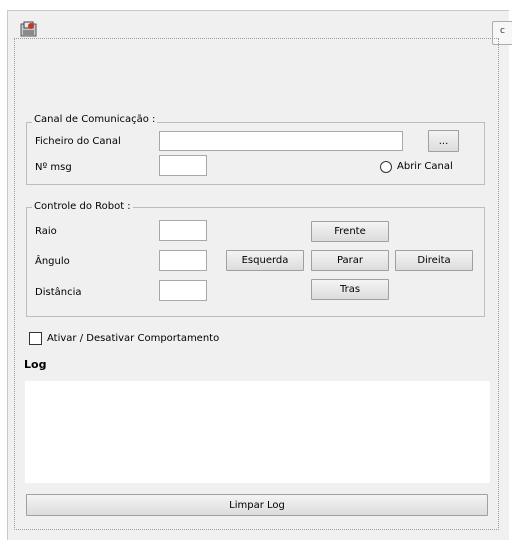 This screenshot has width=515, height=550. I want to click on left-button: Esquerda, so click(265, 260).